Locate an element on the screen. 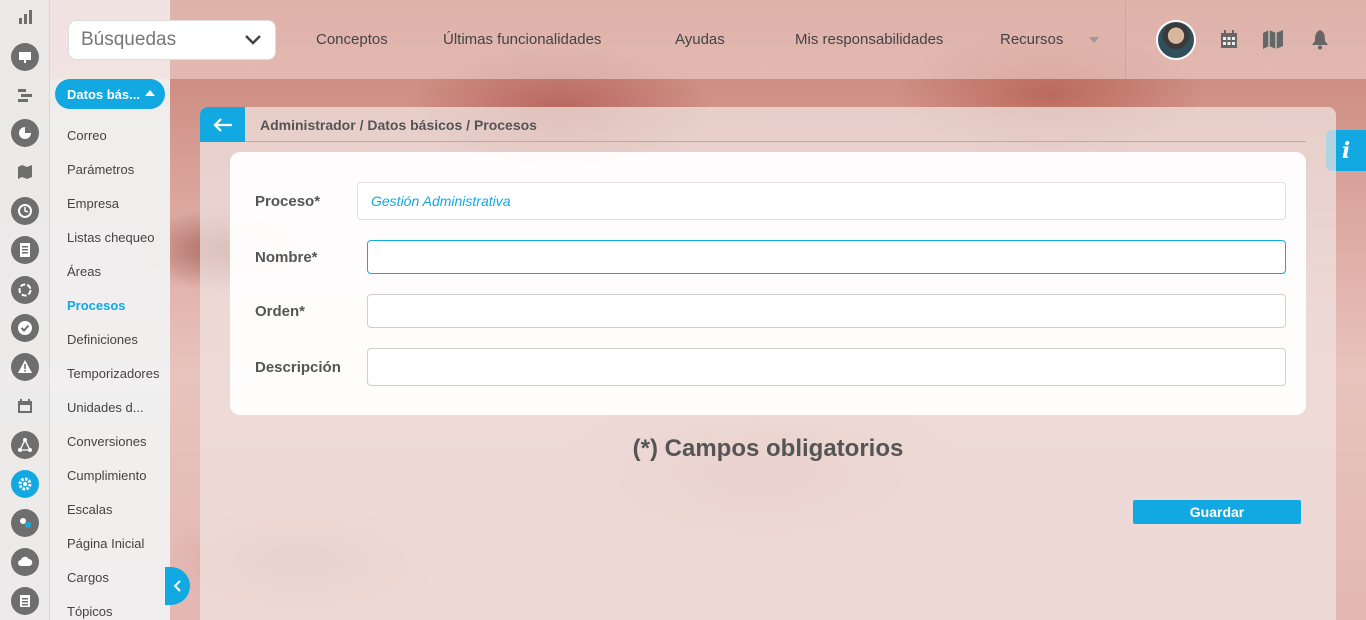 This screenshot has width=1366, height=620. search-dropdown: Búsquedas is located at coordinates (172, 40).